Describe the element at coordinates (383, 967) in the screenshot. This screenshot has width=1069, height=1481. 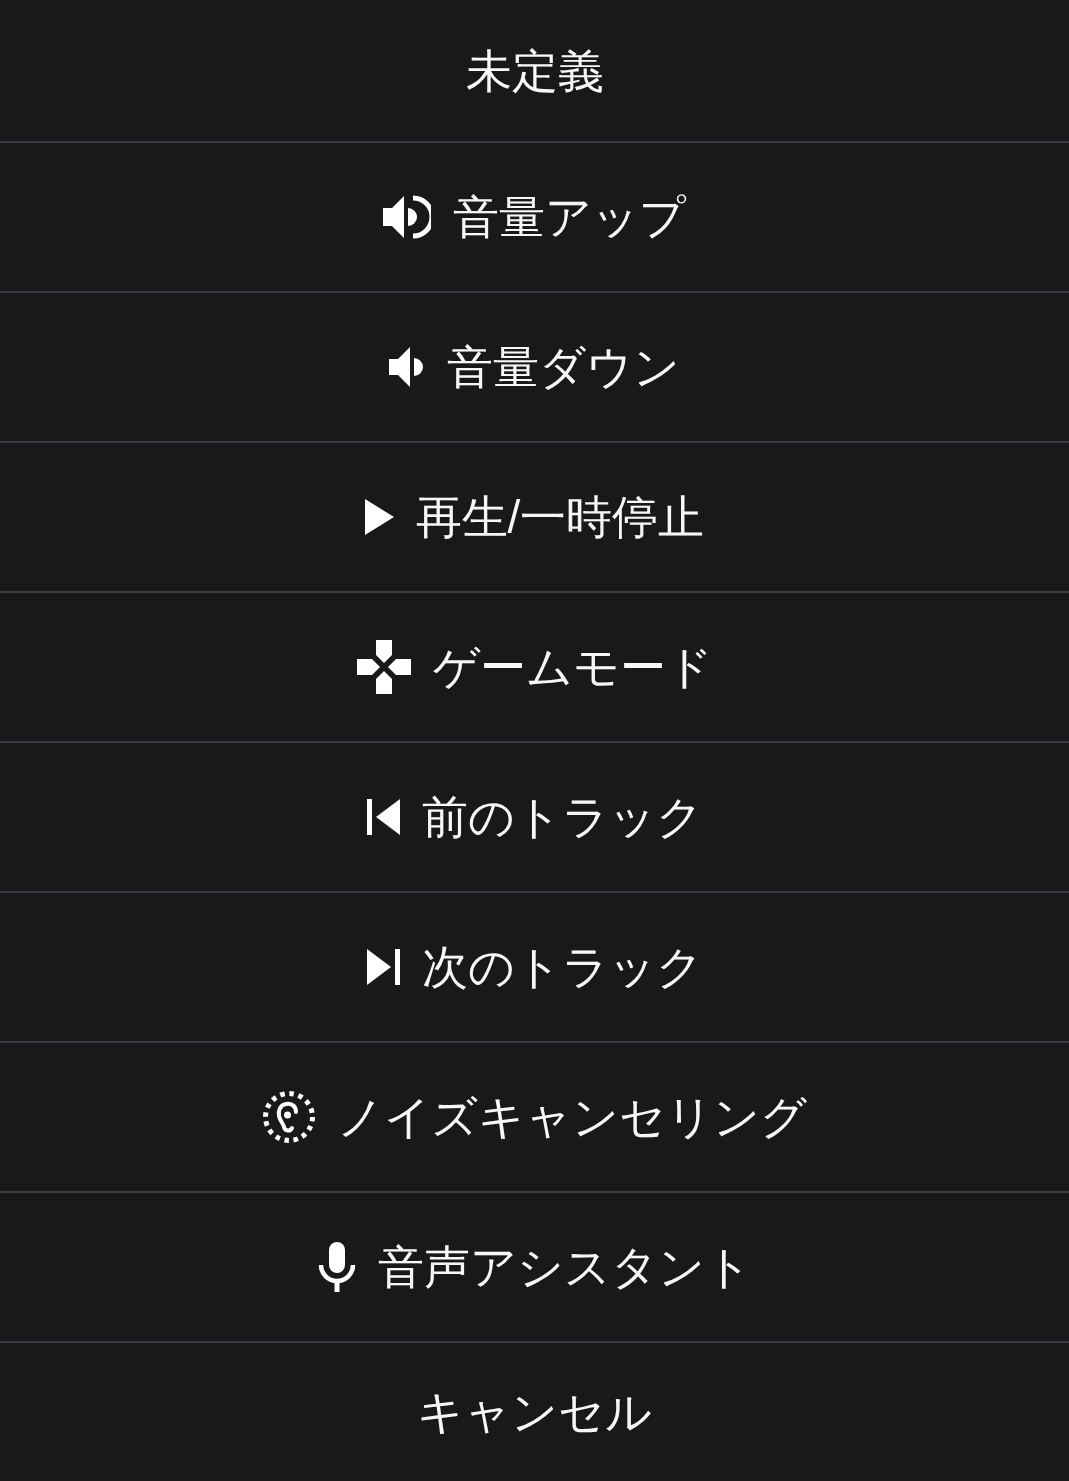
I see `skip-forward-icon` at that location.